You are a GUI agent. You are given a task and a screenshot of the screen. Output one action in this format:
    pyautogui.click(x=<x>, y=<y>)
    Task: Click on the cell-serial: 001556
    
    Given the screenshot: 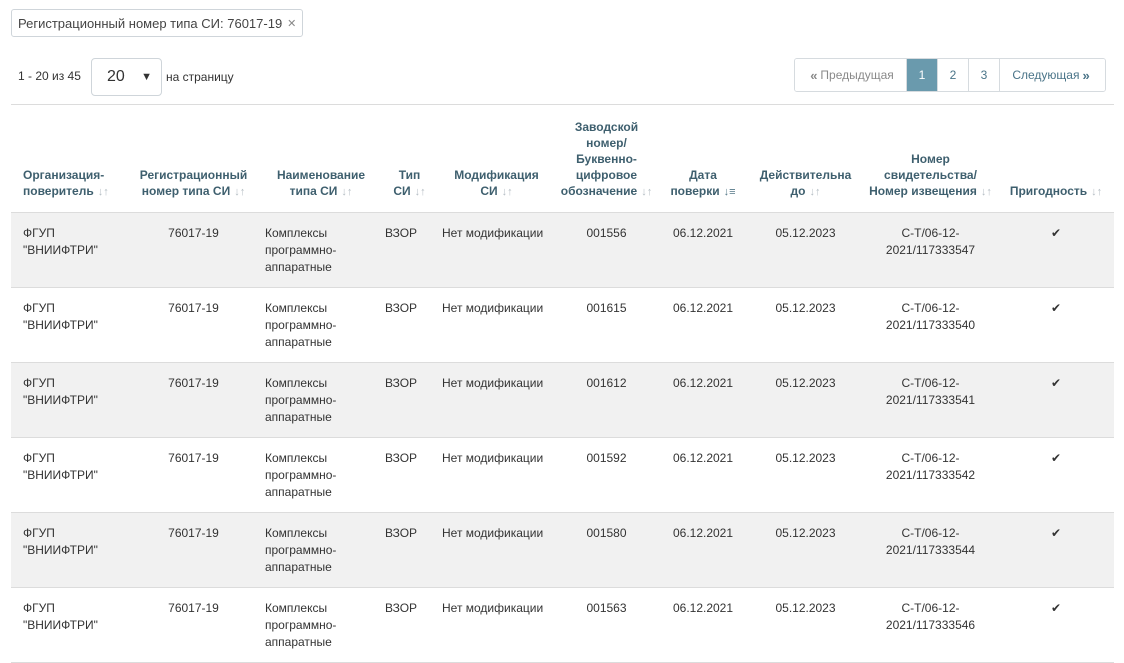 What is the action you would take?
    pyautogui.click(x=606, y=250)
    